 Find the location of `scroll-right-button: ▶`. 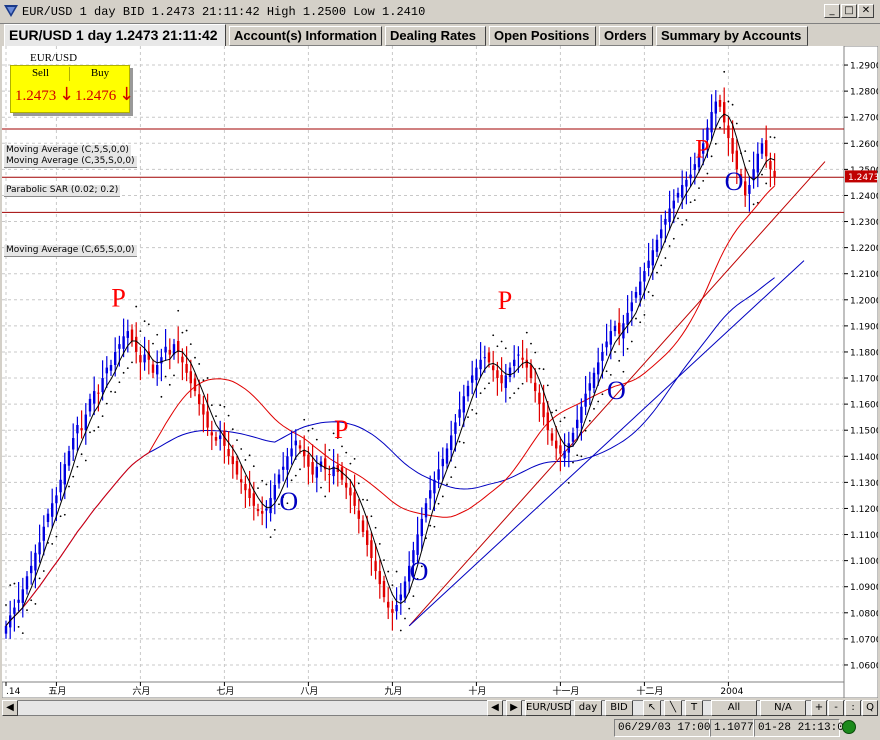

scroll-right-button: ▶ is located at coordinates (514, 708).